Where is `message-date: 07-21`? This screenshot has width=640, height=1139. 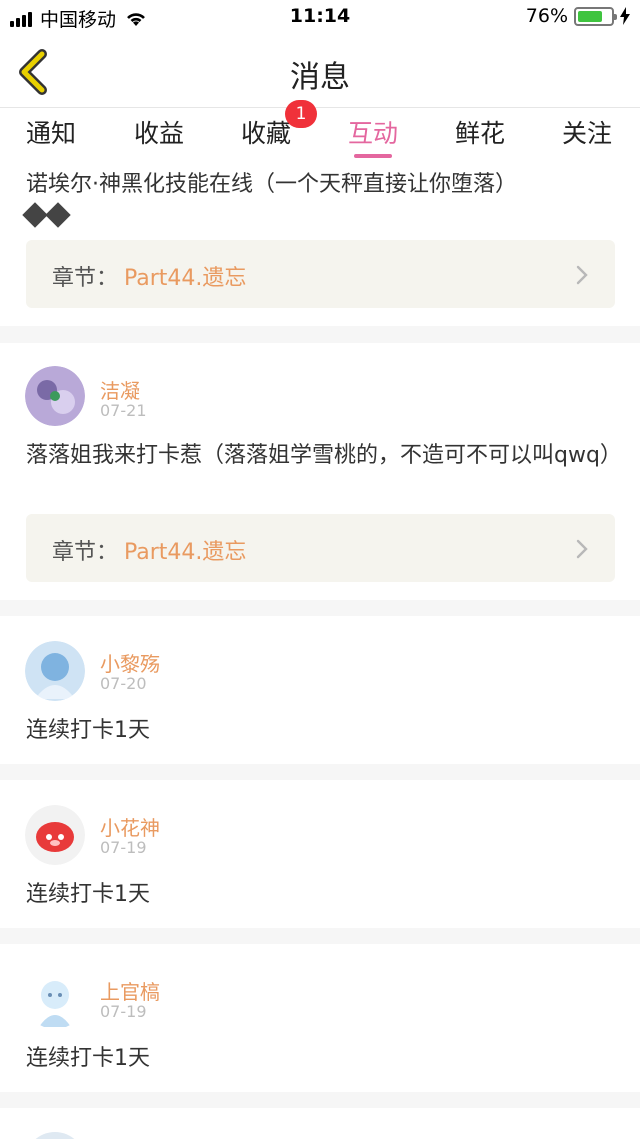 message-date: 07-21 is located at coordinates (123, 410).